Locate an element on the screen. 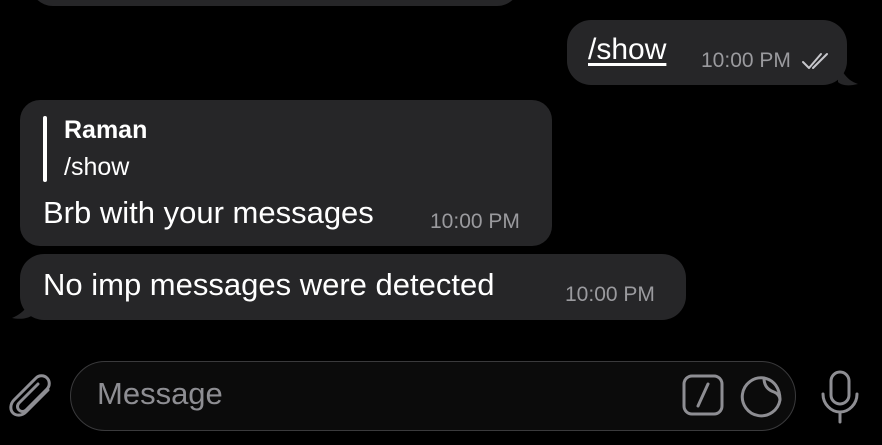 The image size is (882, 445). reply-quote-text: /show is located at coordinates (96, 167).